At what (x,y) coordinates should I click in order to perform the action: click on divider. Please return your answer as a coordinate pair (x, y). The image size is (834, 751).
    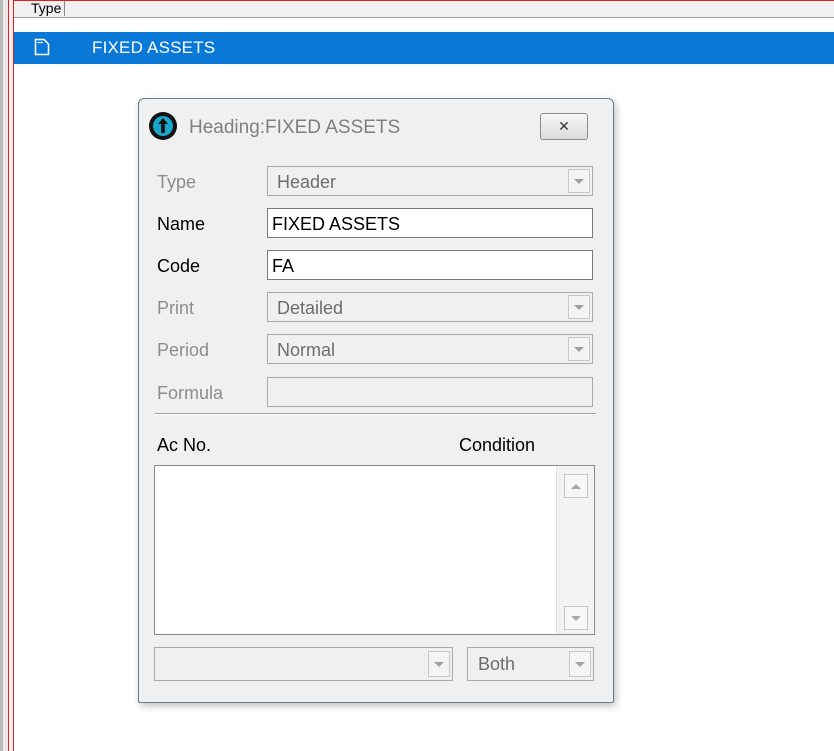
    Looking at the image, I should click on (375, 414).